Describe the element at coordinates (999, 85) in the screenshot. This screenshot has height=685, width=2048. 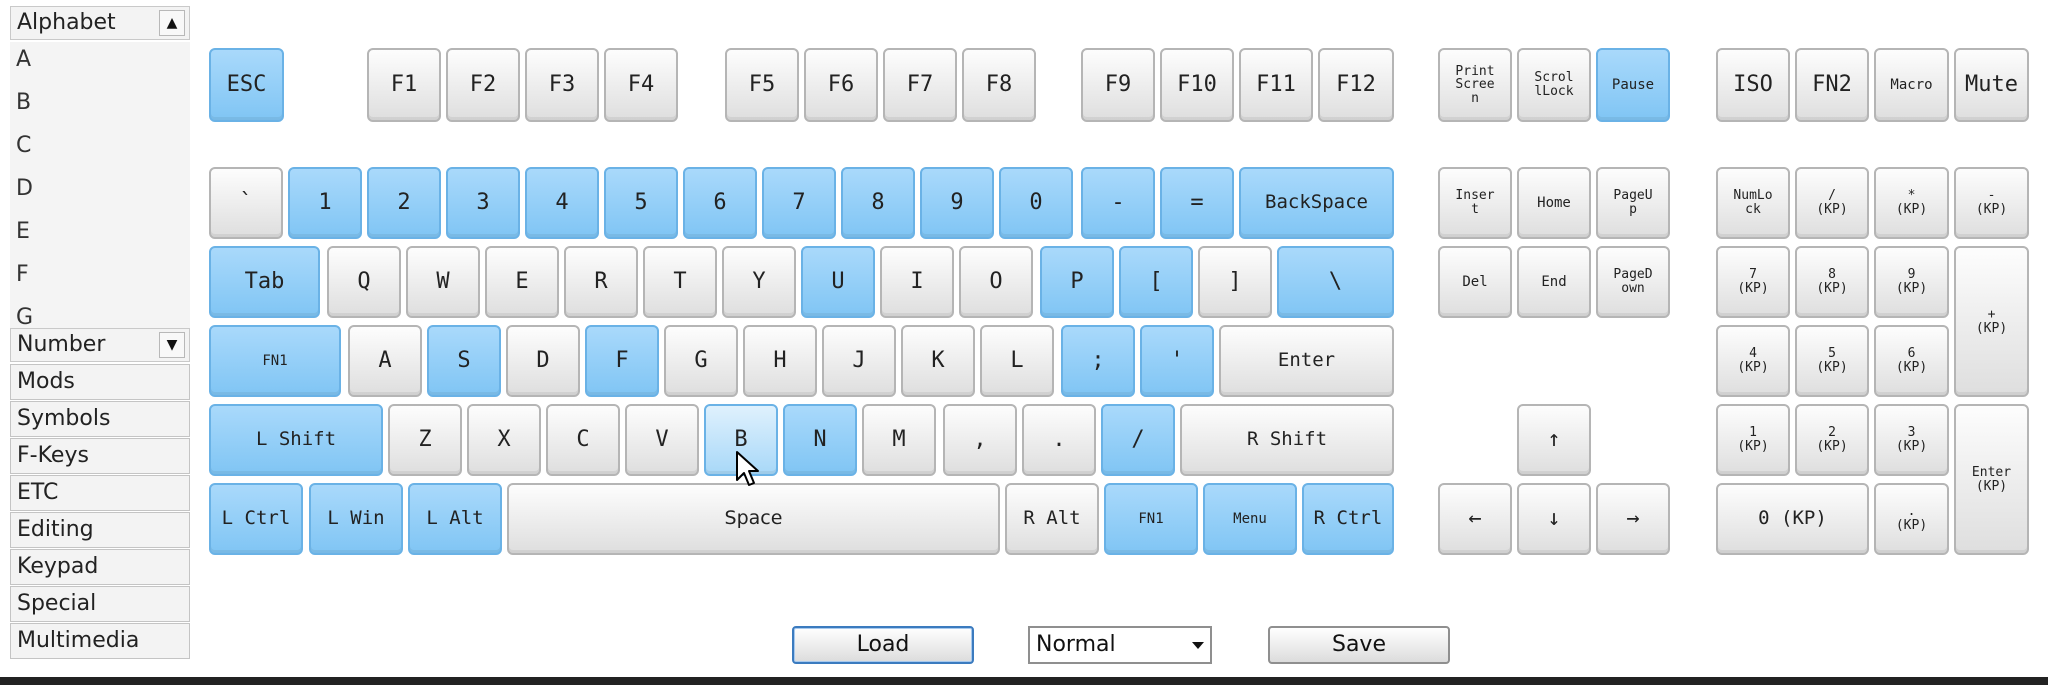
I see `key-f8: F8` at that location.